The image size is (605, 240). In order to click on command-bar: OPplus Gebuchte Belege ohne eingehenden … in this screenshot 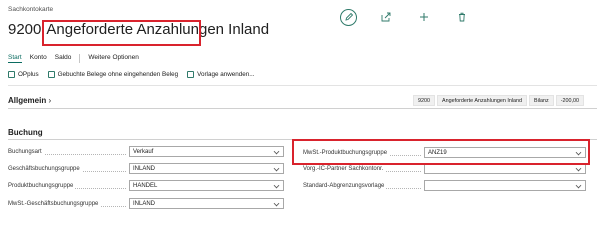, I will do `click(136, 74)`.